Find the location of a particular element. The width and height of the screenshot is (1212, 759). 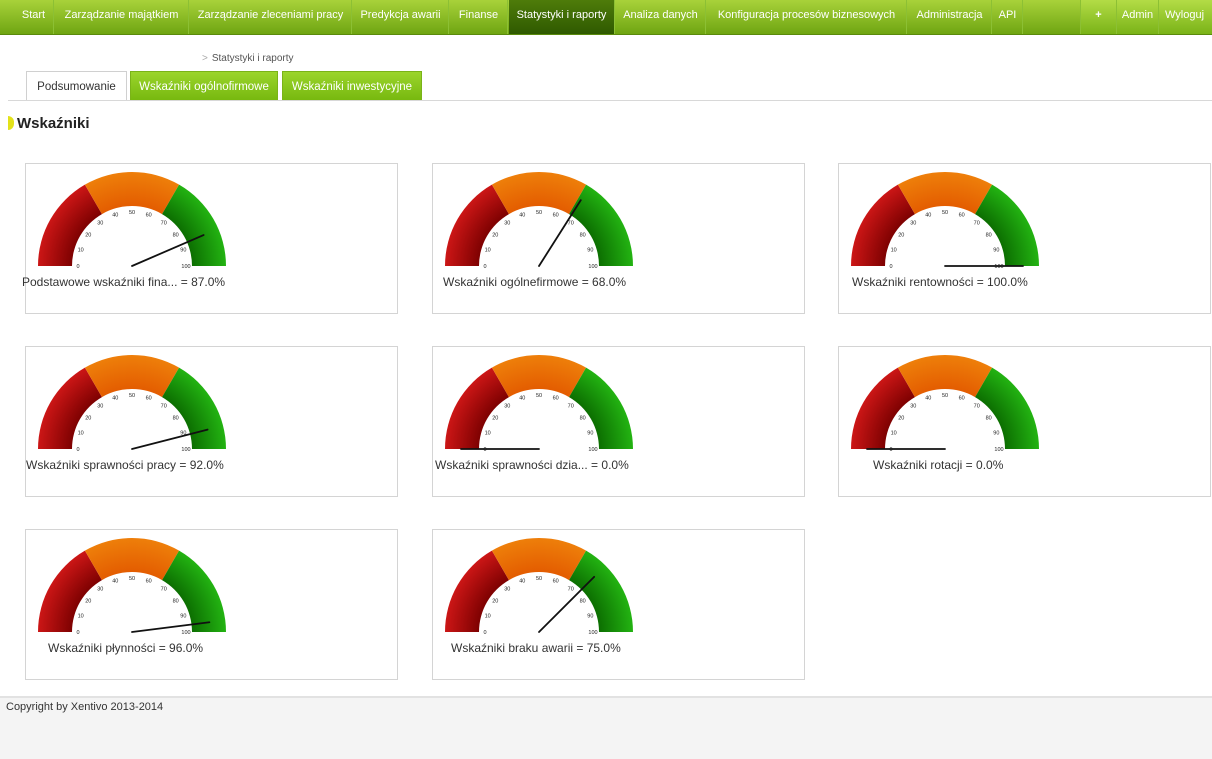

tab-divider is located at coordinates (610, 100).